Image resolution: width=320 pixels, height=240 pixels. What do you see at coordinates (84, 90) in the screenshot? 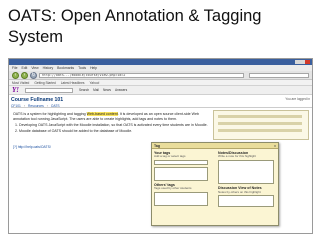
I see `toolbar-search: Search` at bounding box center [84, 90].